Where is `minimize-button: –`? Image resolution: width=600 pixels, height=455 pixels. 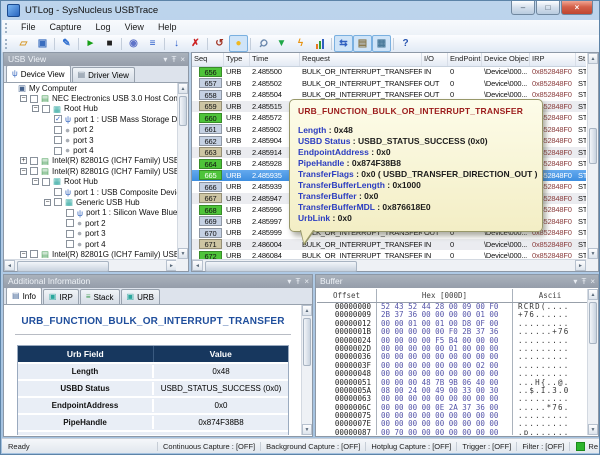 minimize-button: – is located at coordinates (523, 8).